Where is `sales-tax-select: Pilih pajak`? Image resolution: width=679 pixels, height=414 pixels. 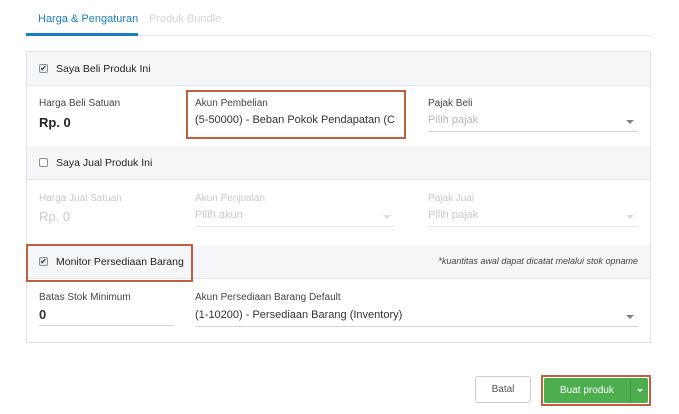
sales-tax-select: Pilih pajak is located at coordinates (533, 217).